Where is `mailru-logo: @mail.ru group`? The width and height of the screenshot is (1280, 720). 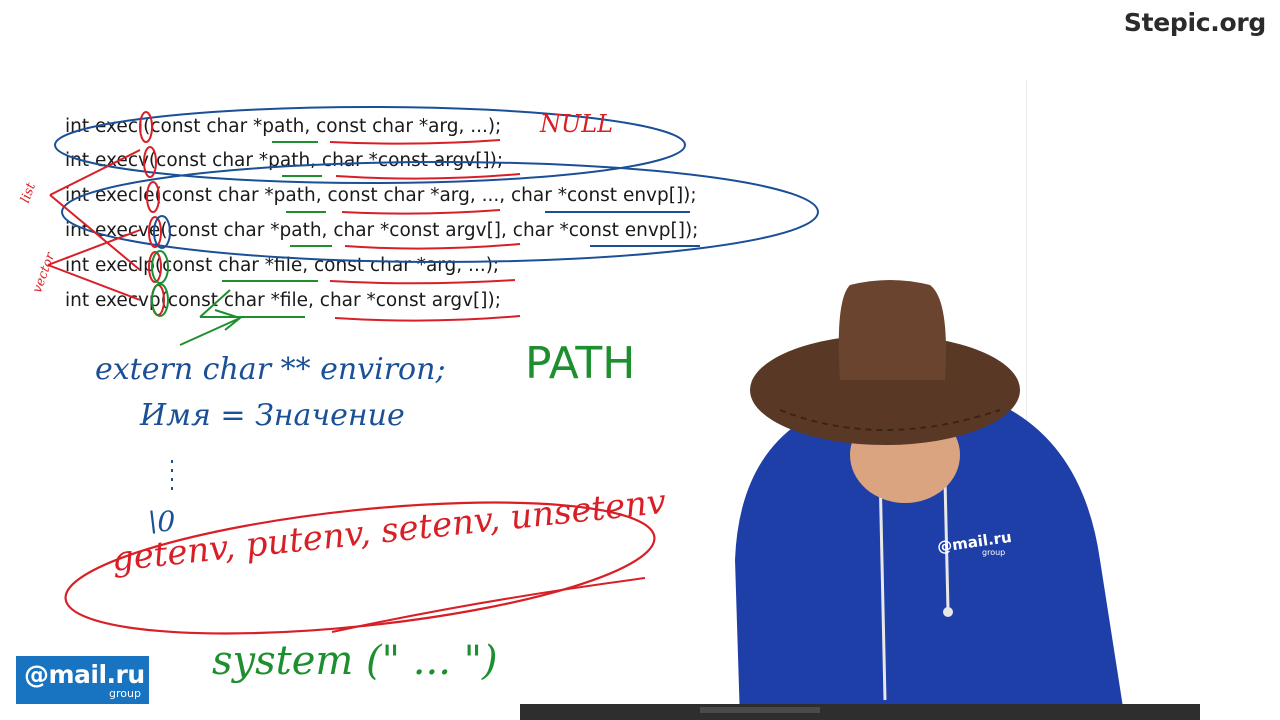
mailru-logo: @mail.ru group is located at coordinates (82, 680).